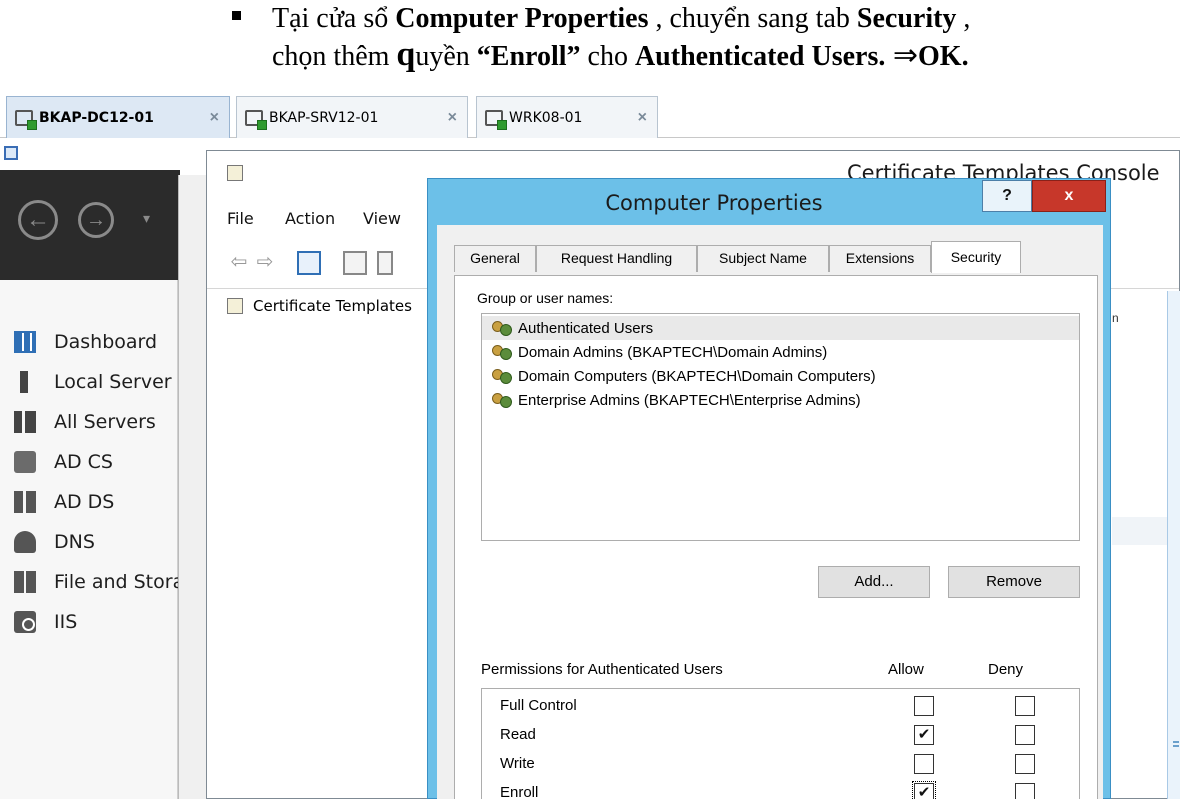  I want to click on vm-tab-srv12: BKAP-SRV12-01 ×, so click(352, 117).